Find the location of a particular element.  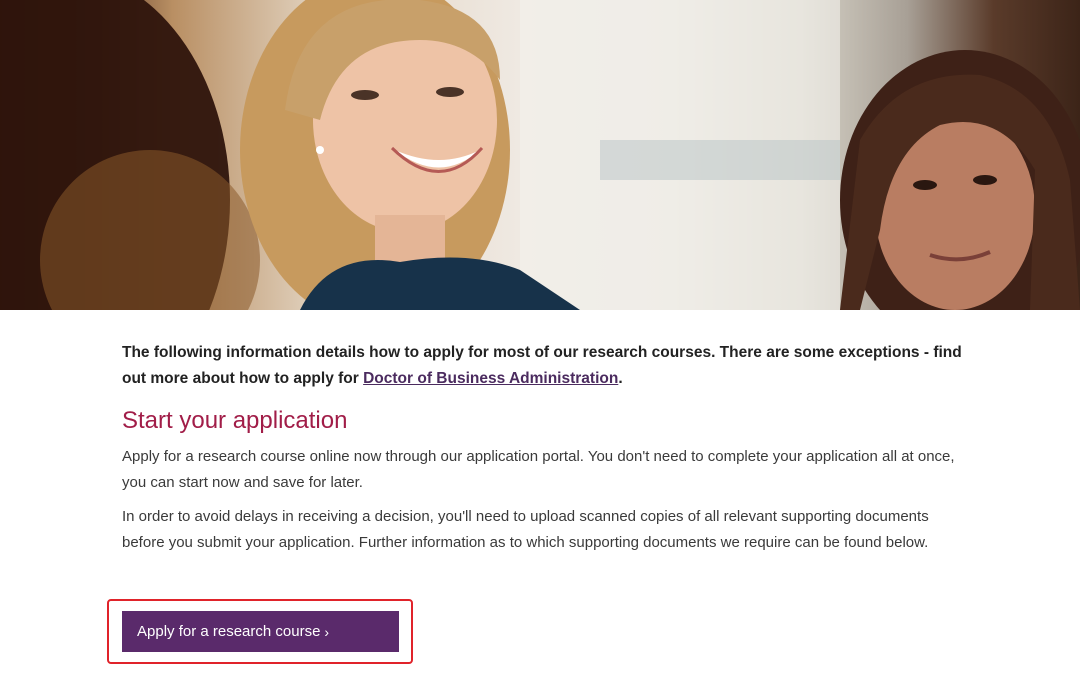

apply-button-label: Apply for a research course is located at coordinates (229, 631).